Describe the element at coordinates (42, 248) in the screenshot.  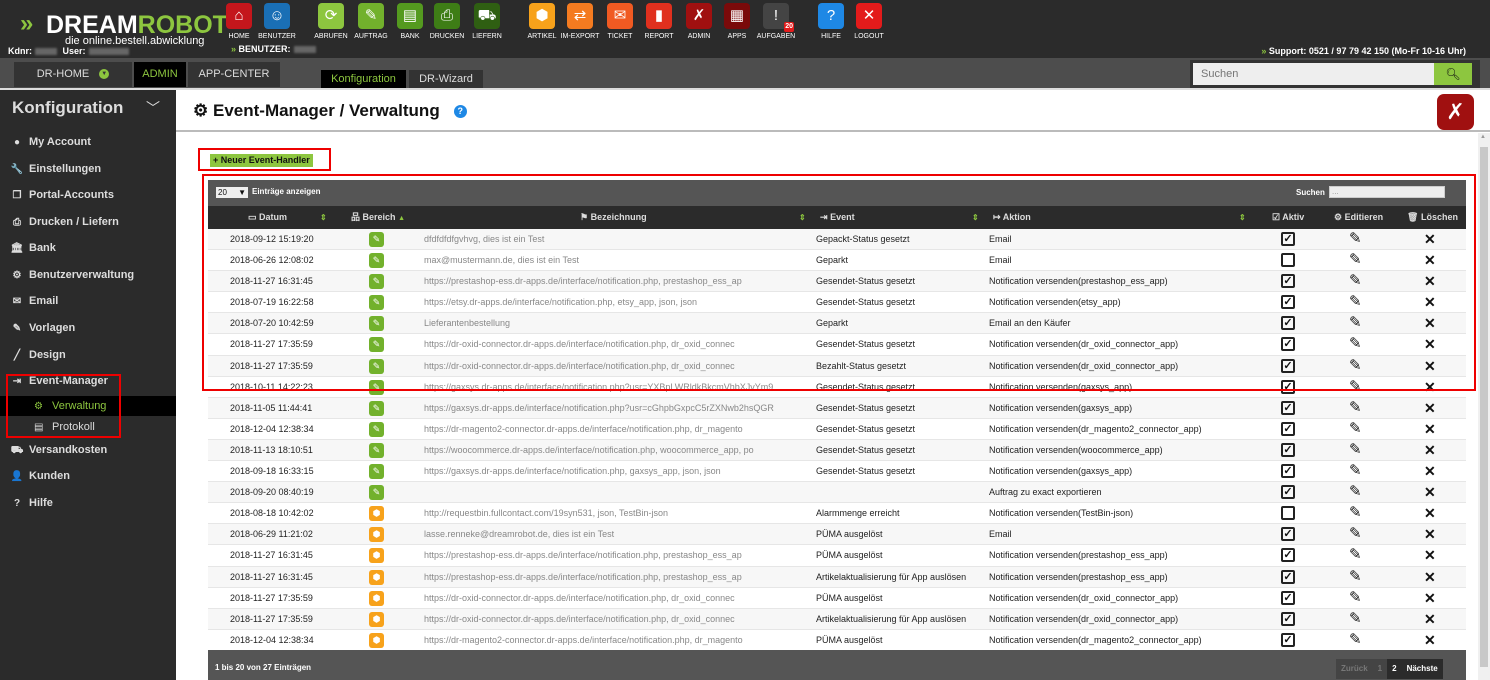
I see `sidebar-item-label: Bank` at that location.